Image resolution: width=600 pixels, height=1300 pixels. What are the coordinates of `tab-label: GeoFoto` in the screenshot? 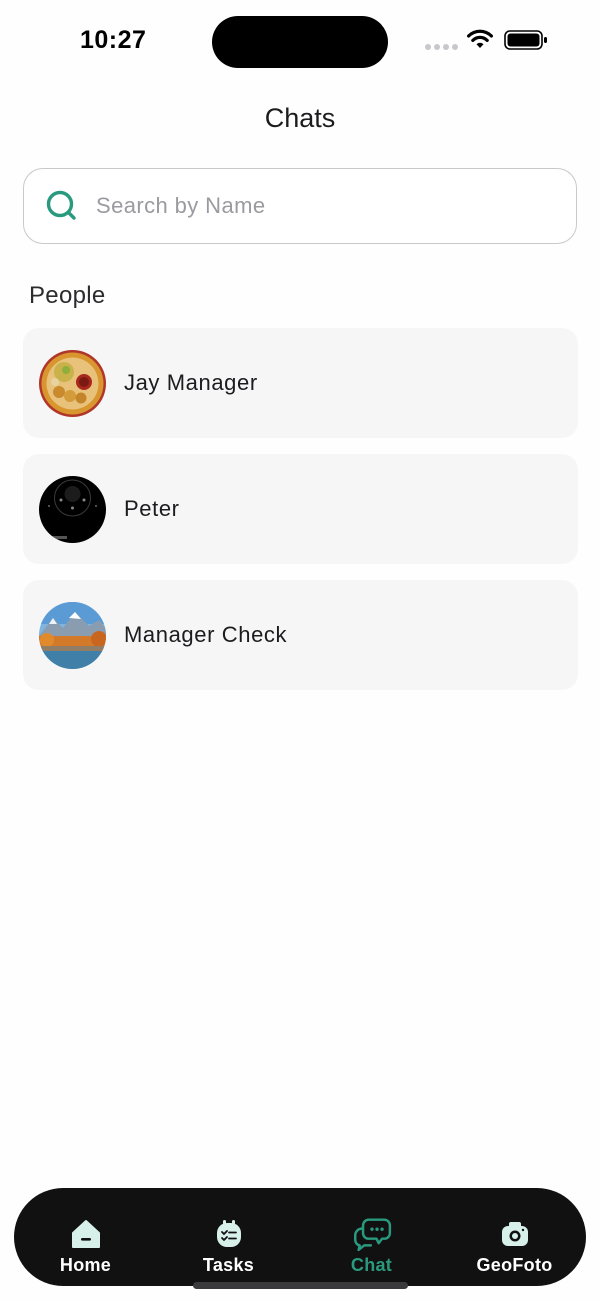 It's located at (514, 1264).